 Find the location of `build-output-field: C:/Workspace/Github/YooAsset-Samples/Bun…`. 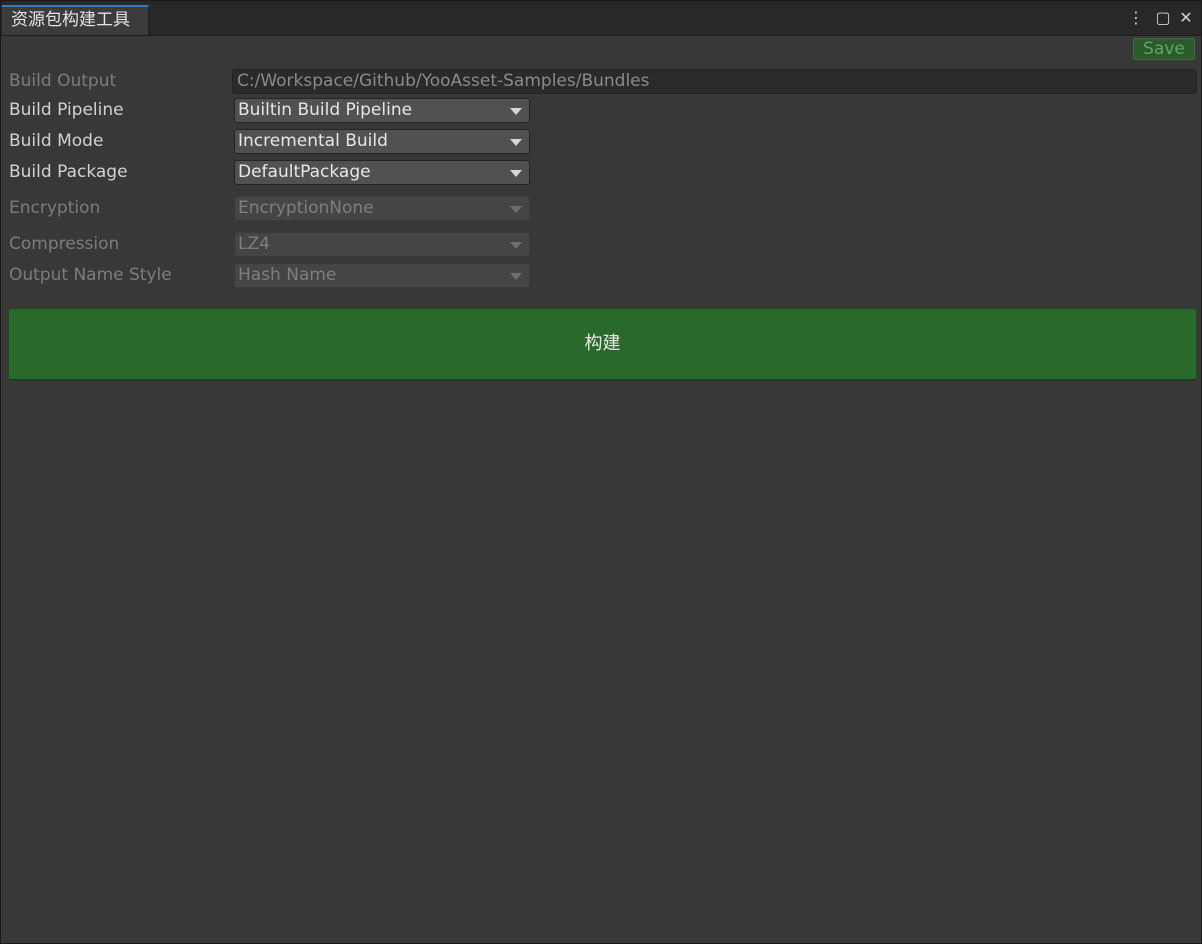

build-output-field: C:/Workspace/Github/YooAsset-Samples/Bun… is located at coordinates (714, 81).